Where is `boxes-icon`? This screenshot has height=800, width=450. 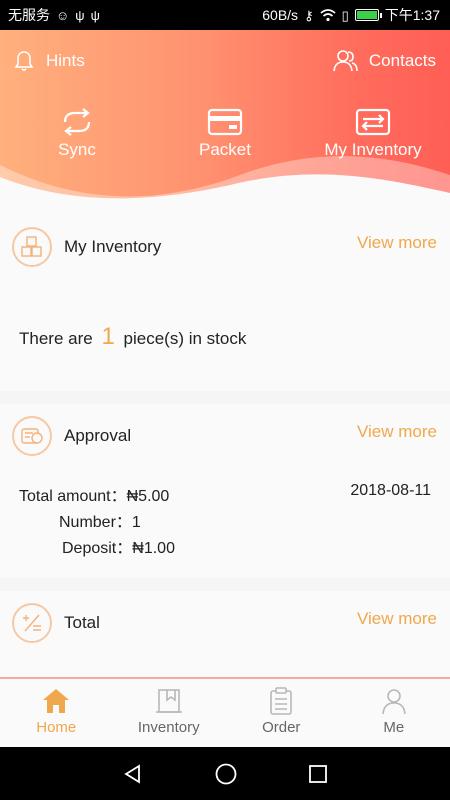
boxes-icon is located at coordinates (32, 247).